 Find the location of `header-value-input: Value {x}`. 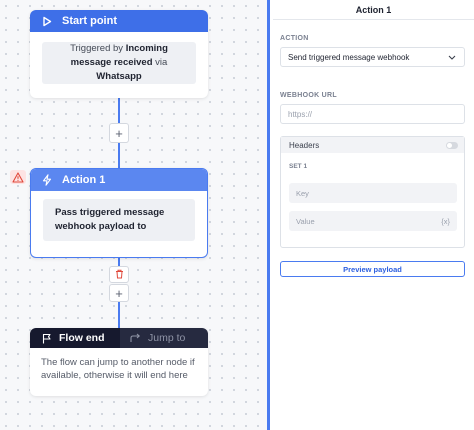

header-value-input: Value {x} is located at coordinates (373, 221).